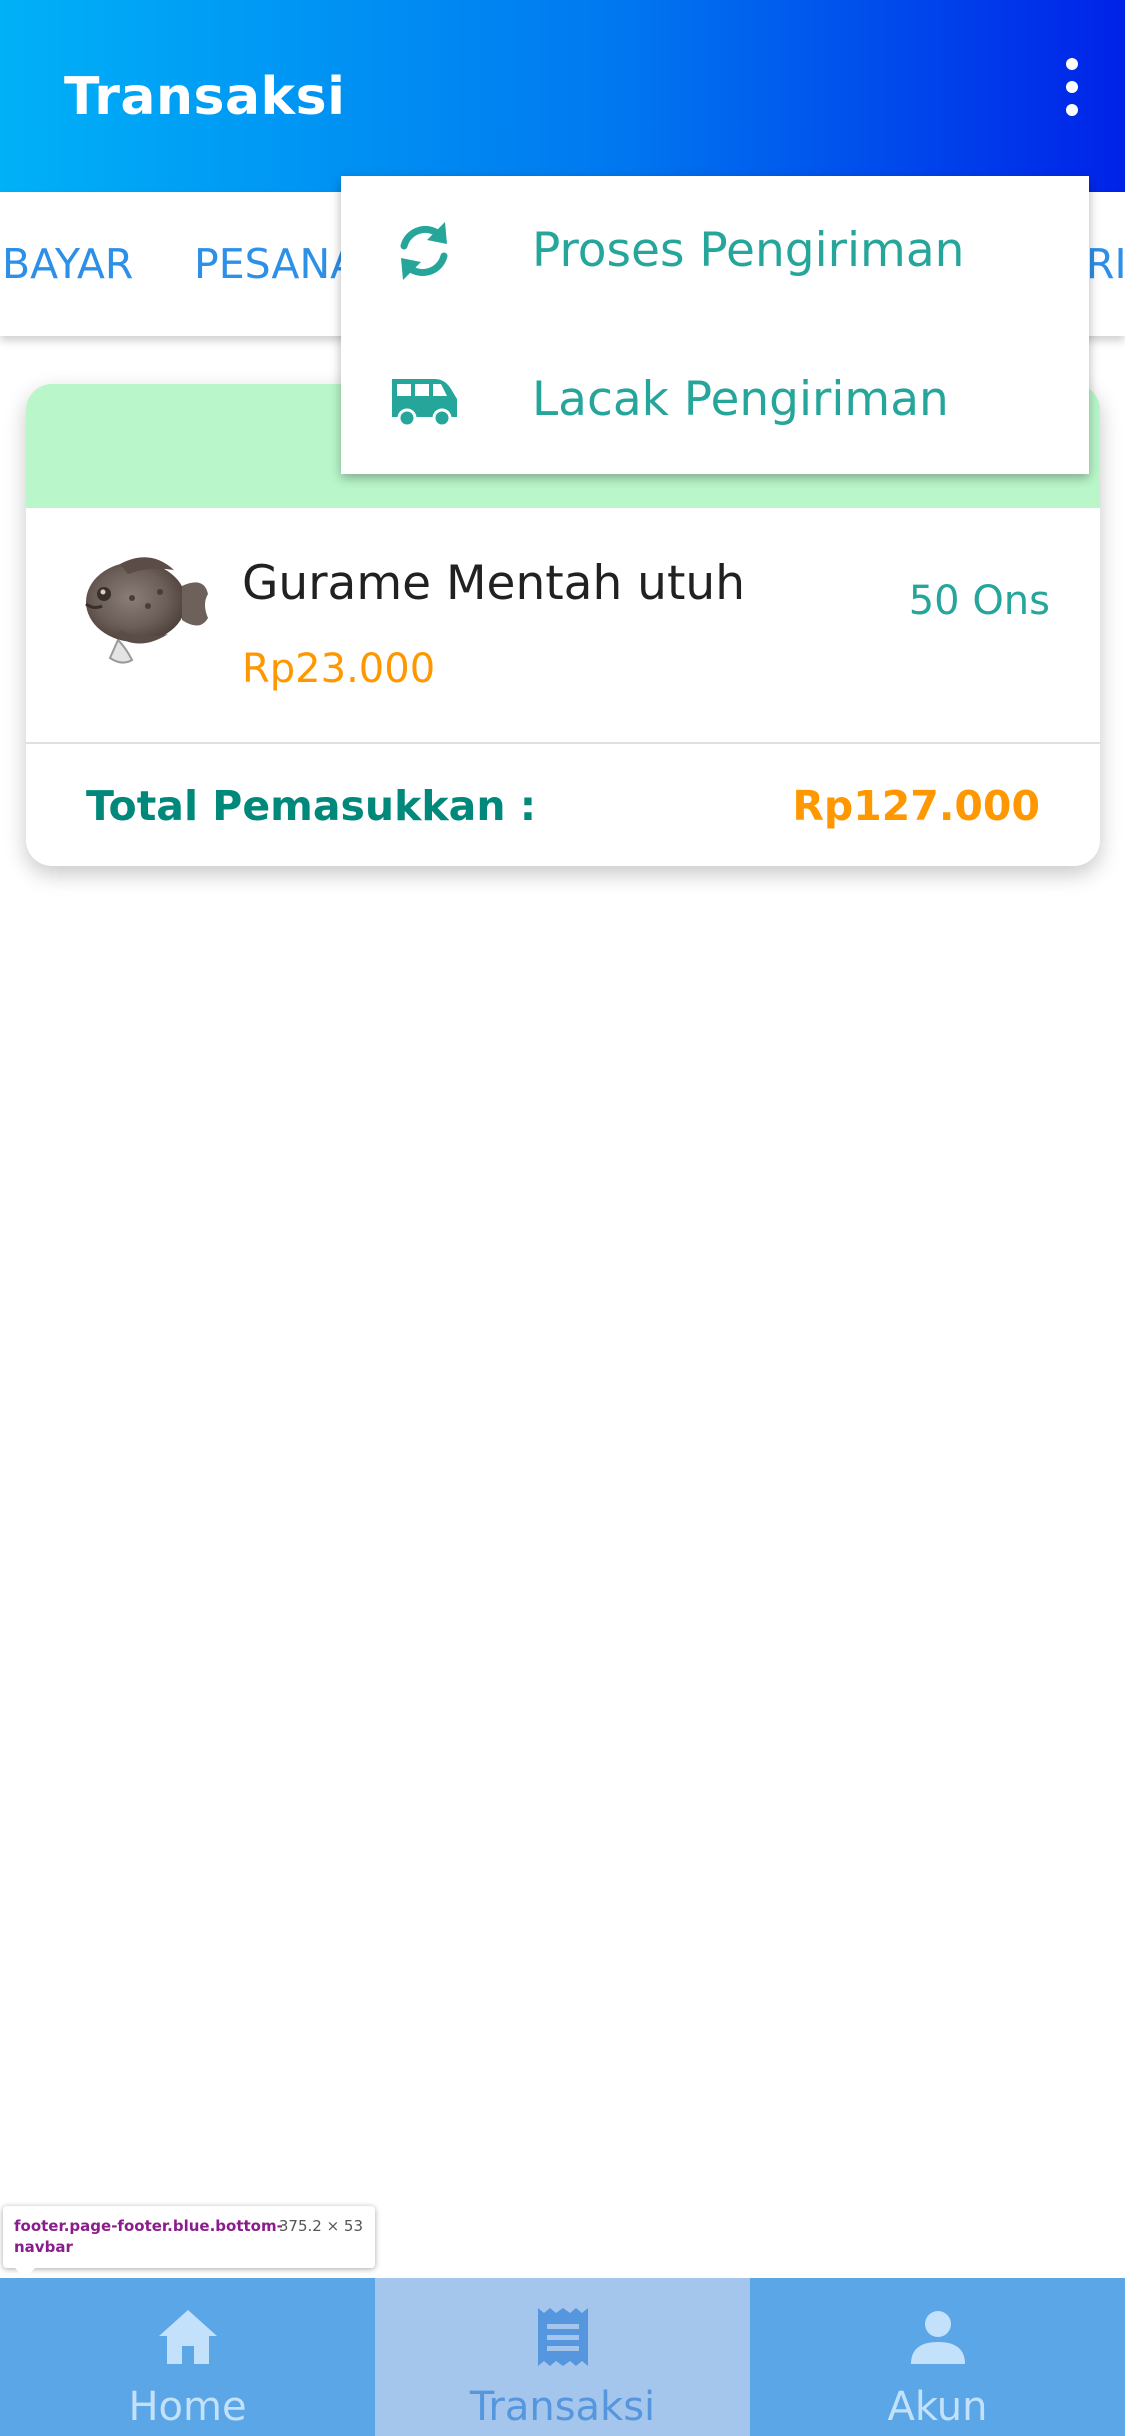 This screenshot has height=2436, width=1125. Describe the element at coordinates (320, 2226) in the screenshot. I see `inspector-size: 375.2 × 53` at that location.